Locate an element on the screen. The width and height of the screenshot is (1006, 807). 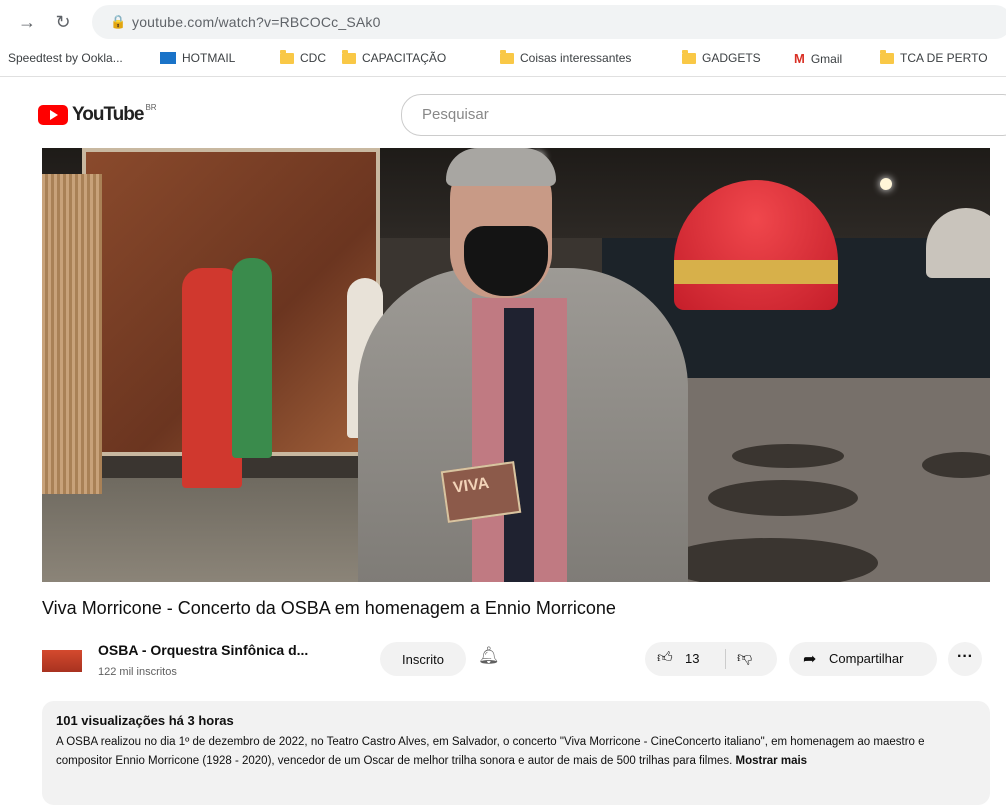
video-scene-light is located at coordinates (886, 184).